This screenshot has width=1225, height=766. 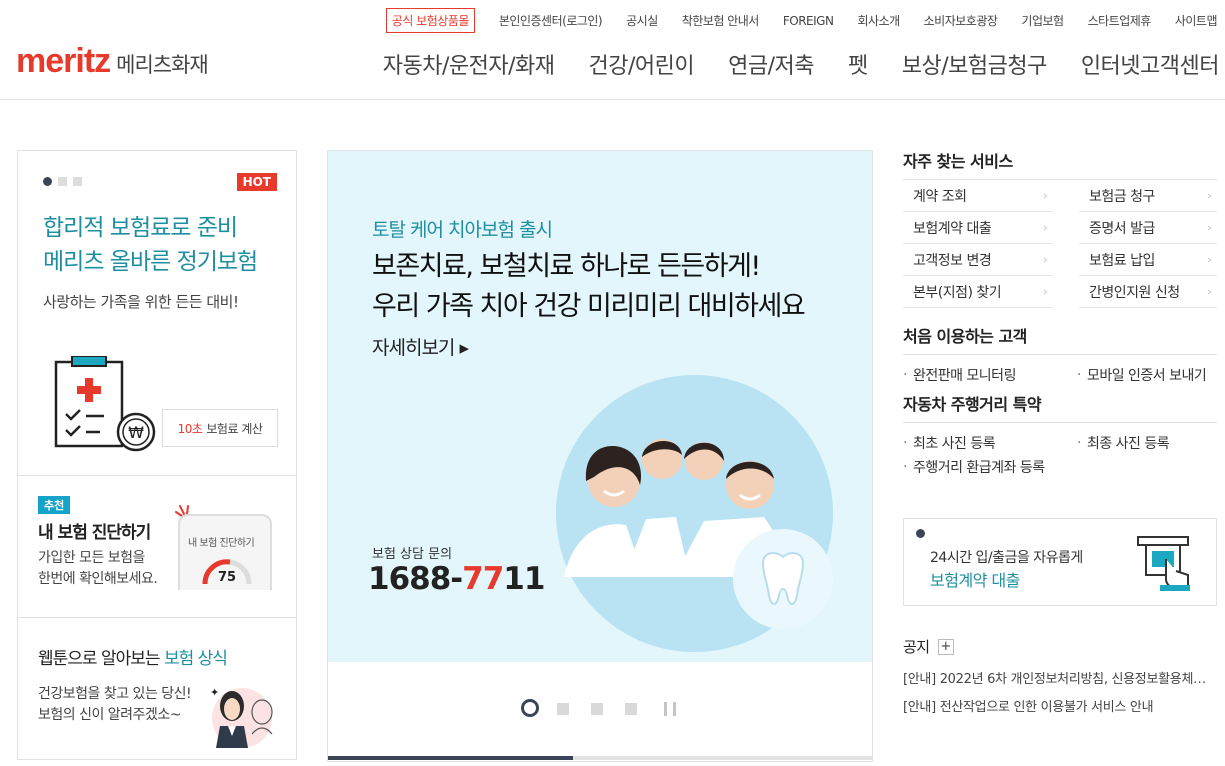 What do you see at coordinates (771, 64) in the screenshot?
I see `nav-item-pension: 연금/저축` at bounding box center [771, 64].